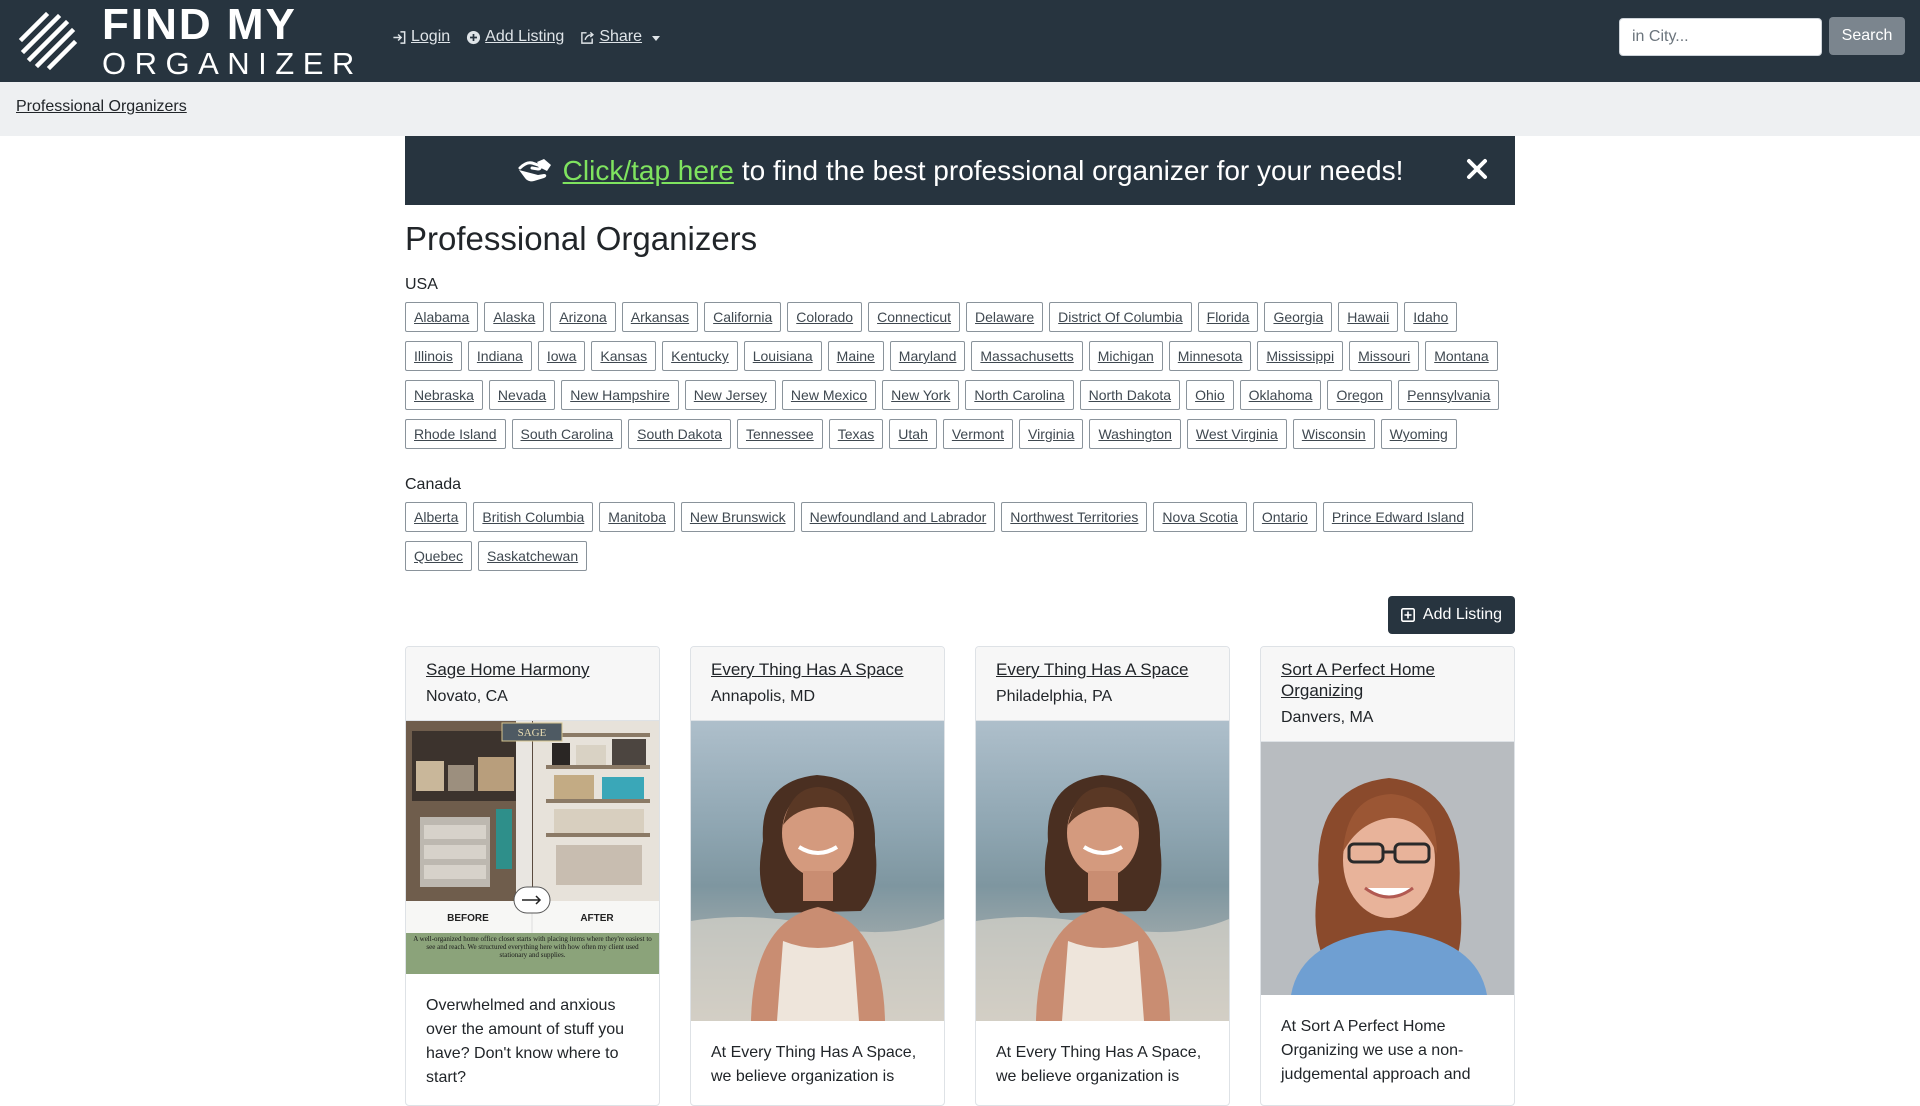 The height and width of the screenshot is (1106, 1920). I want to click on region-link-new-york: New York, so click(921, 395).